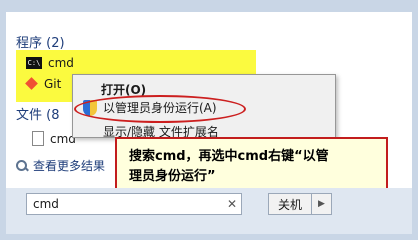 The width and height of the screenshot is (418, 240). I want to click on window-frame-bottom, so click(209, 237).